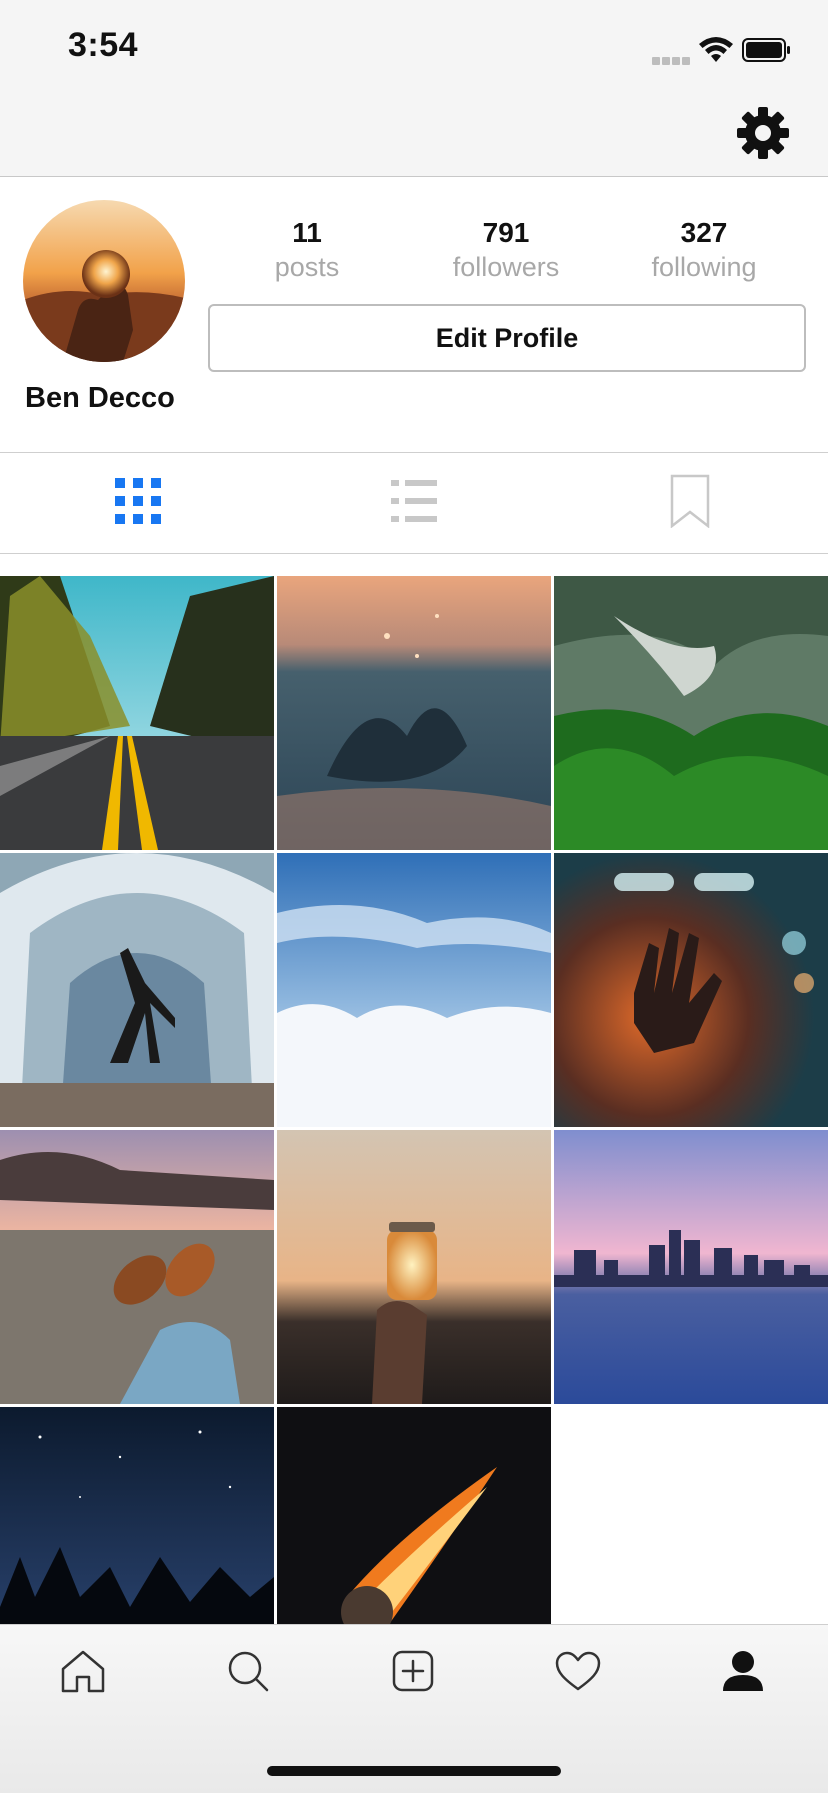 This screenshot has width=828, height=1793. Describe the element at coordinates (507, 338) in the screenshot. I see `edit-profile-button: Edit Profile` at that location.